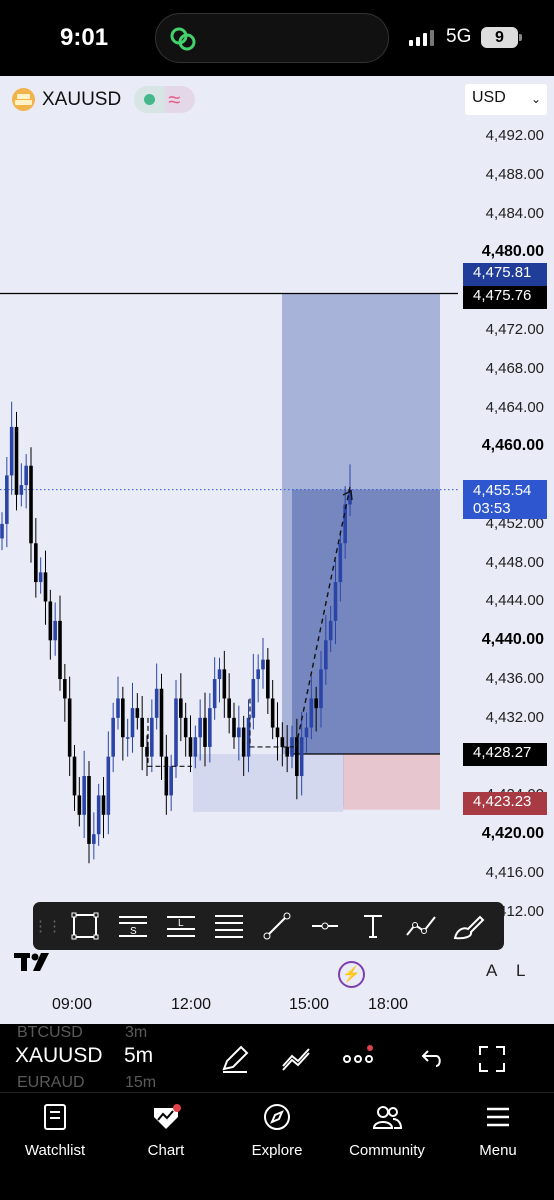 This screenshot has height=1200, width=554. I want to click on tab-community: Community, so click(387, 1131).